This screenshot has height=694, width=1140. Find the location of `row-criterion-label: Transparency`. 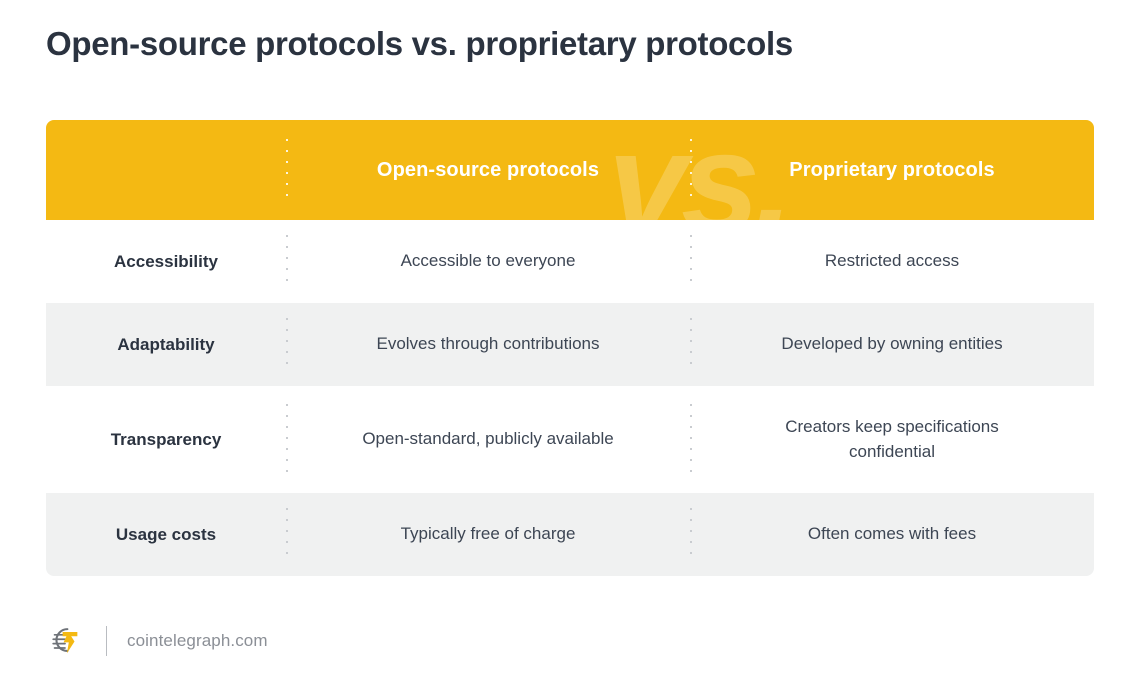

row-criterion-label: Transparency is located at coordinates (166, 439).